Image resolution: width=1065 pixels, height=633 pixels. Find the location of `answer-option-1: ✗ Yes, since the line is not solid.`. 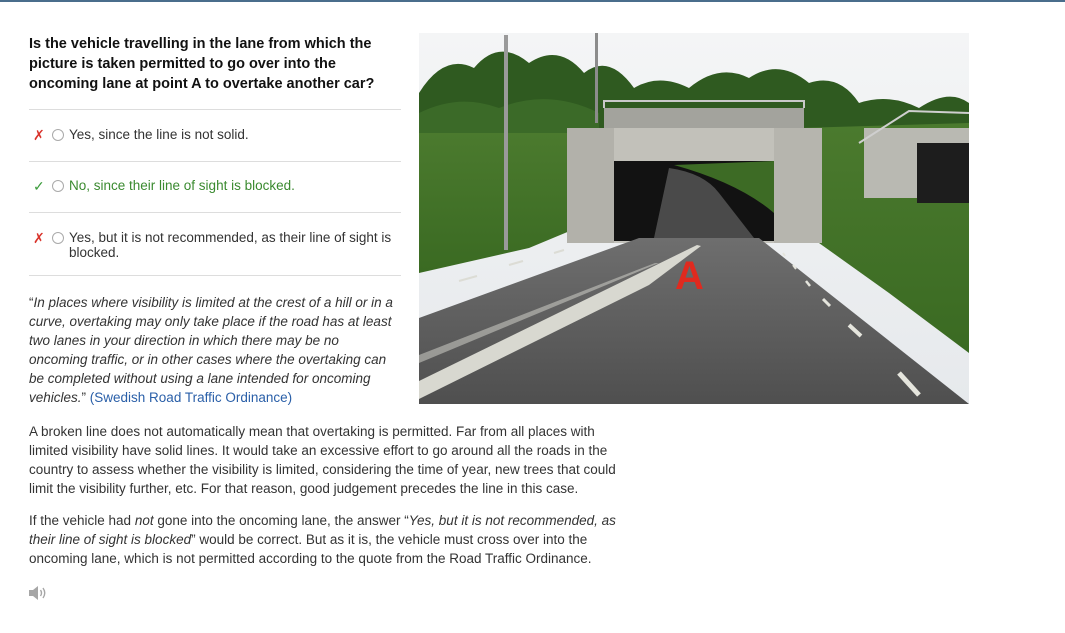

answer-option-1: ✗ Yes, since the line is not solid. is located at coordinates (215, 135).